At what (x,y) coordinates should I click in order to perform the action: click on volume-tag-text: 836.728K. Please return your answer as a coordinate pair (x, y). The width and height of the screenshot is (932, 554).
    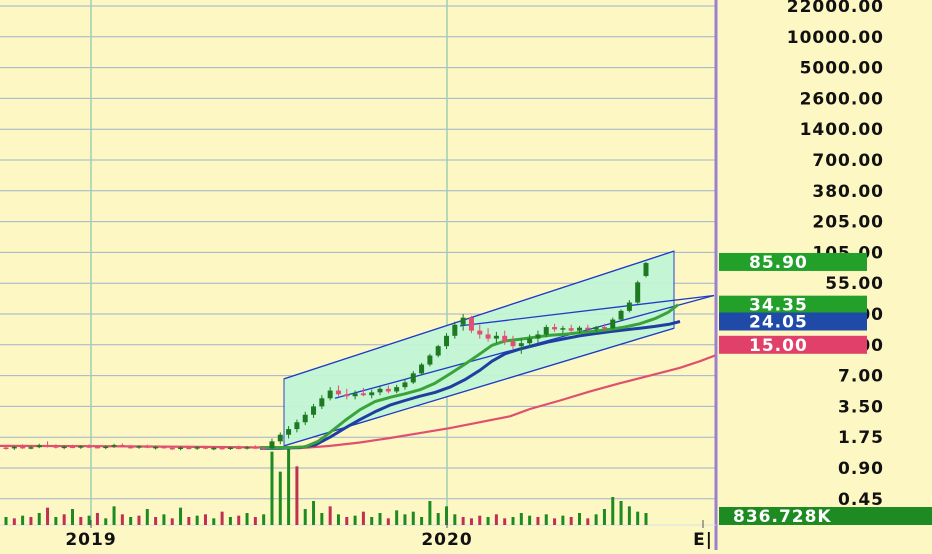
    Looking at the image, I should click on (782, 517).